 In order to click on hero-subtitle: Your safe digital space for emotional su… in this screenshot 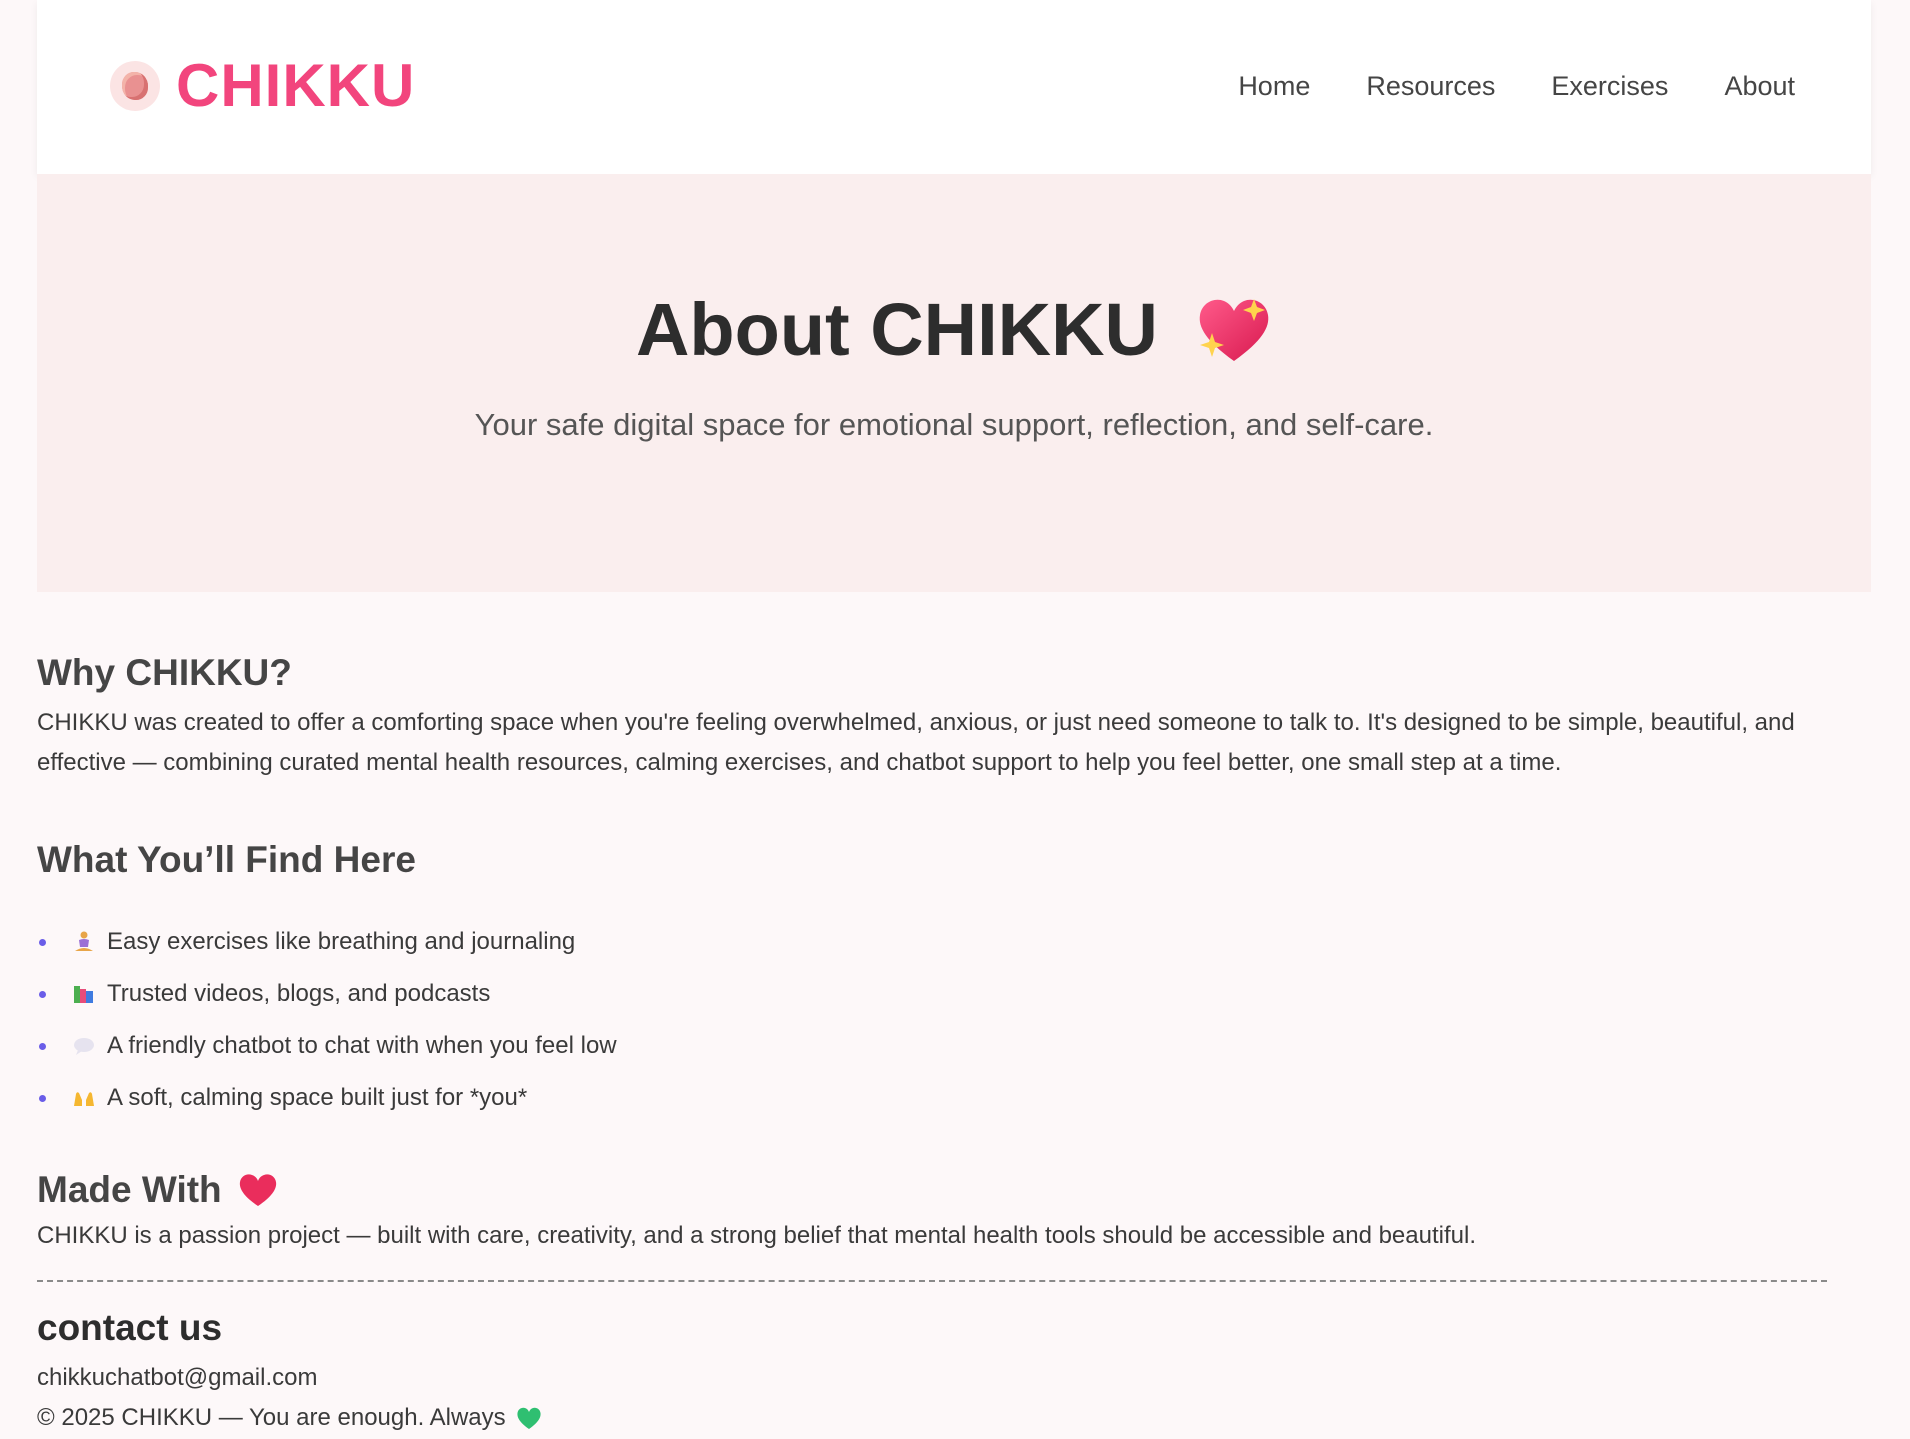, I will do `click(954, 424)`.